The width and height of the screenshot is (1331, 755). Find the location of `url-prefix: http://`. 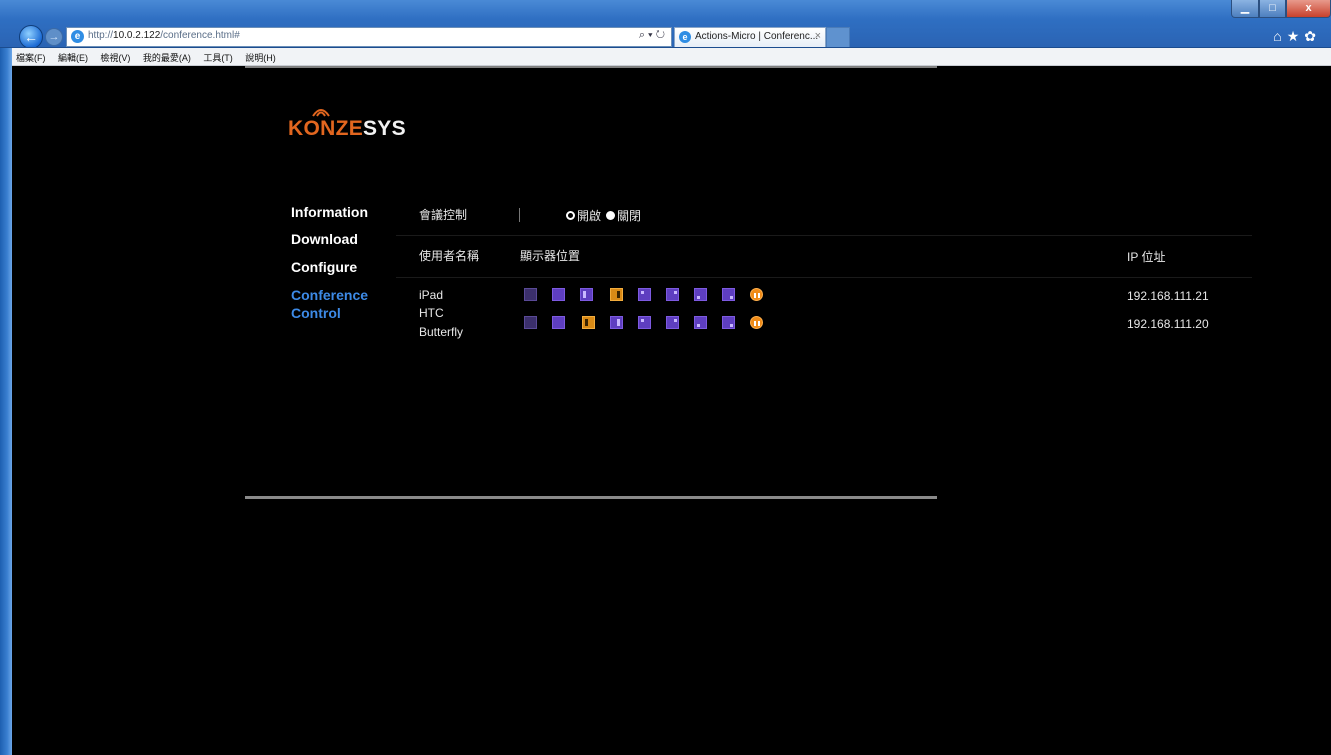

url-prefix: http:// is located at coordinates (101, 35).